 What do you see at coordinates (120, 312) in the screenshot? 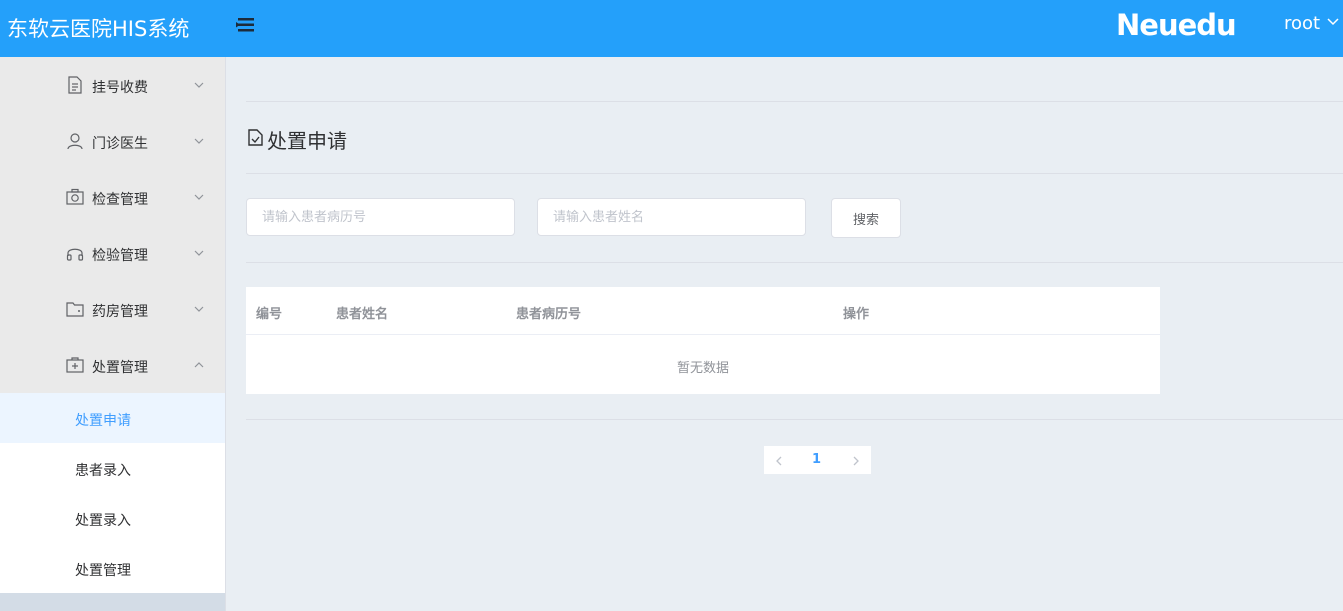
I see `sidebar-group-label: 药房管理` at bounding box center [120, 312].